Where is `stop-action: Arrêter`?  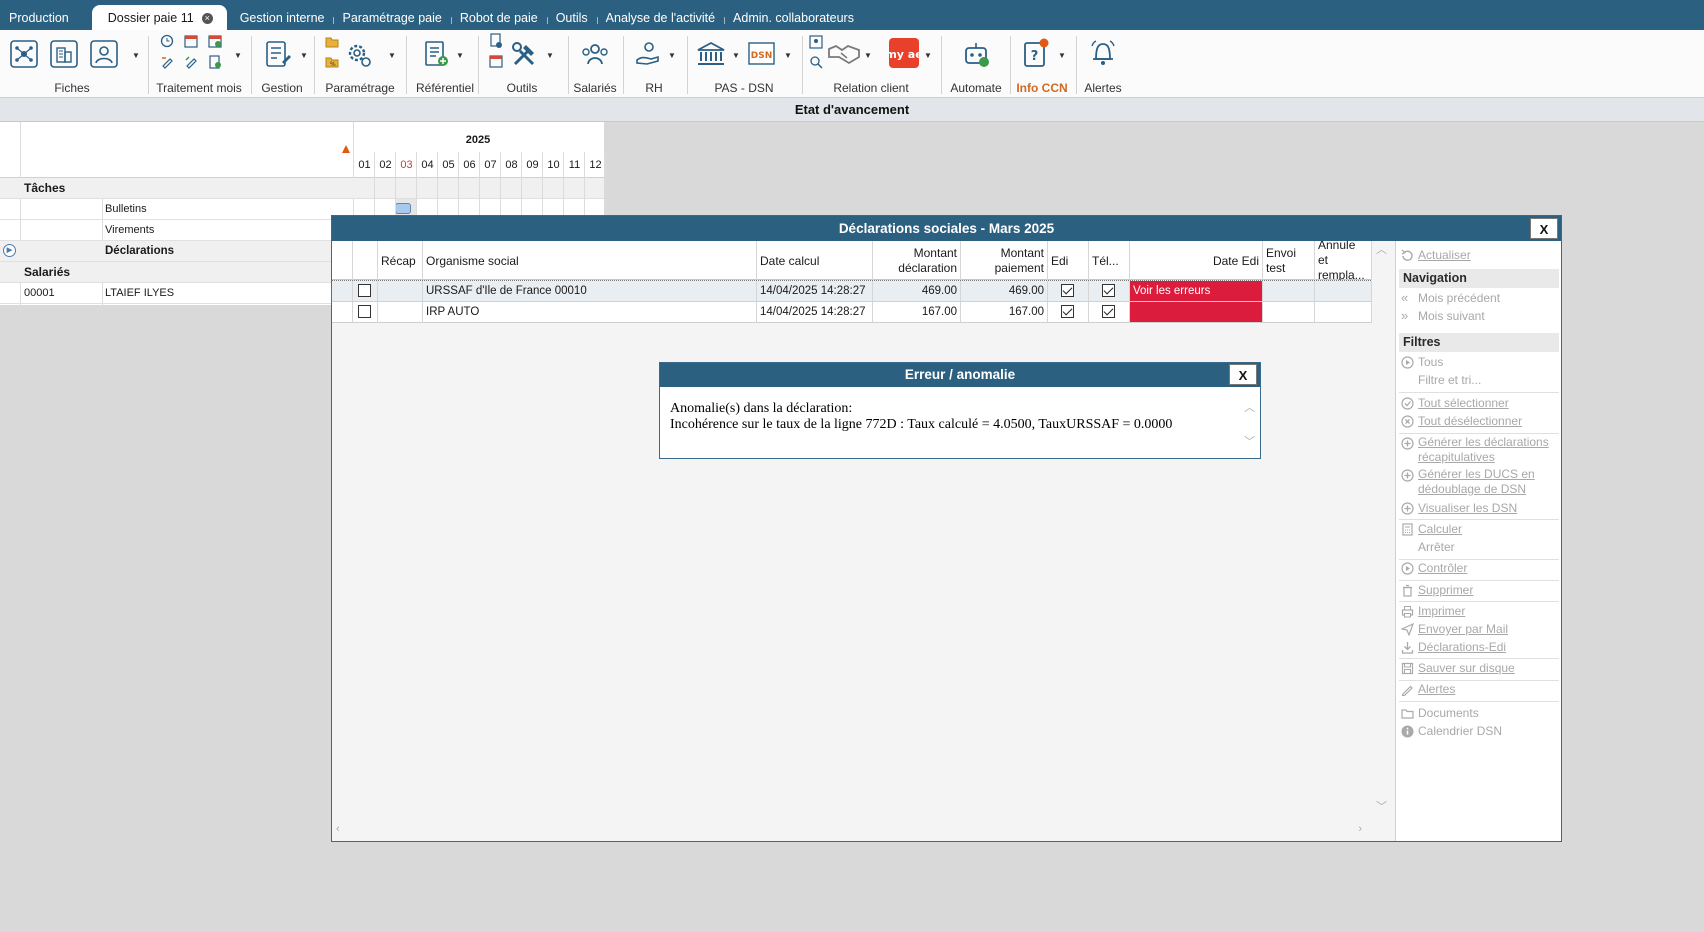 stop-action: Arrêter is located at coordinates (1479, 547).